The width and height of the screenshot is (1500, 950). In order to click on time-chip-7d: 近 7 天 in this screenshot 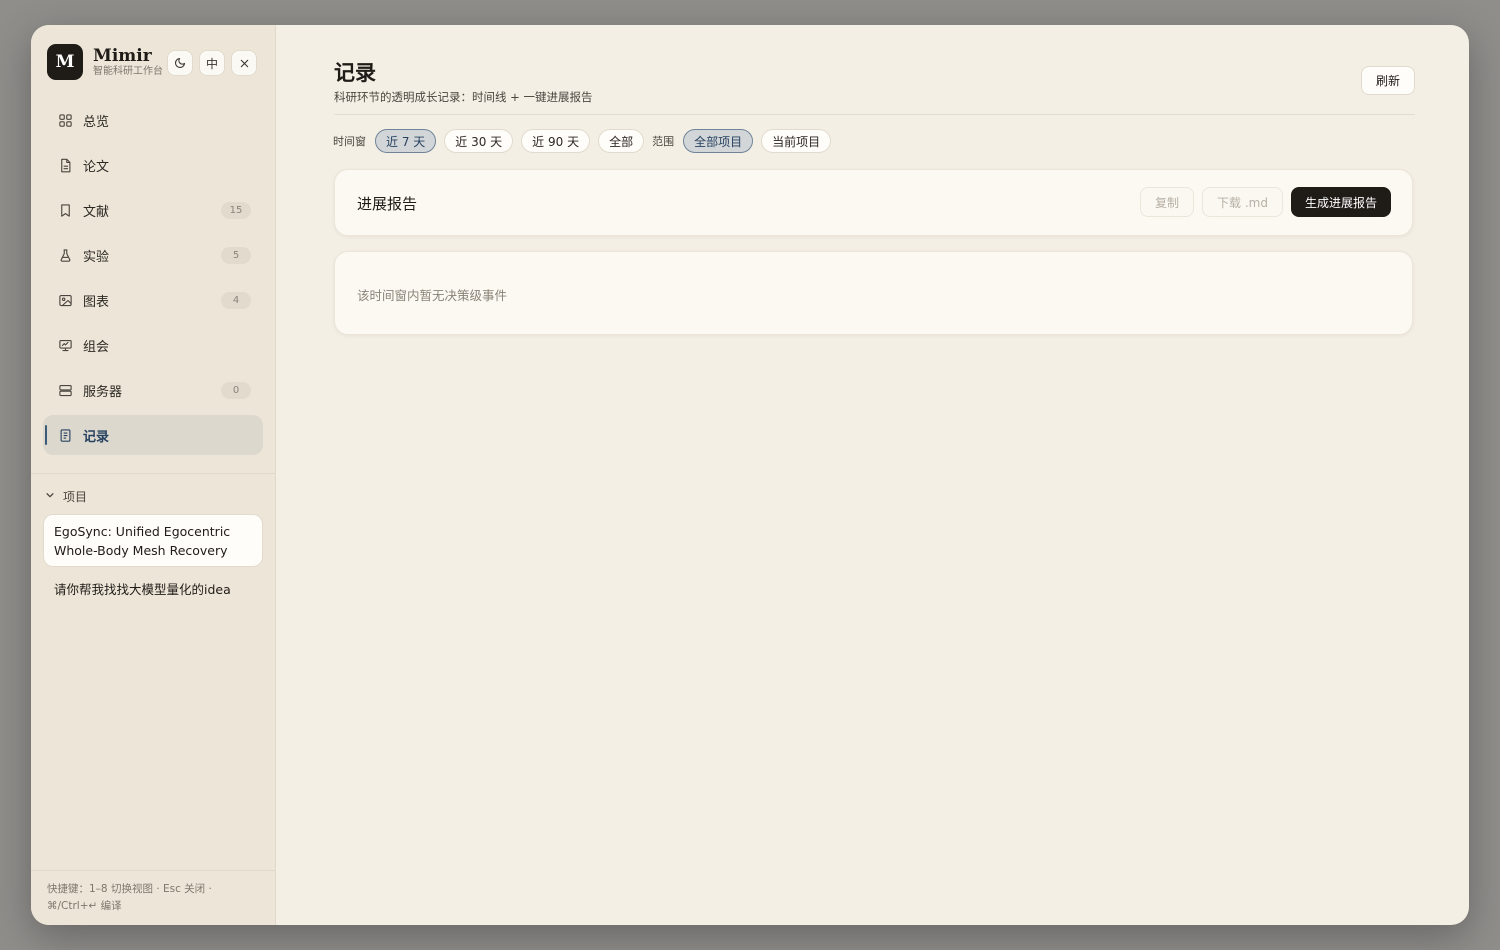, I will do `click(406, 141)`.